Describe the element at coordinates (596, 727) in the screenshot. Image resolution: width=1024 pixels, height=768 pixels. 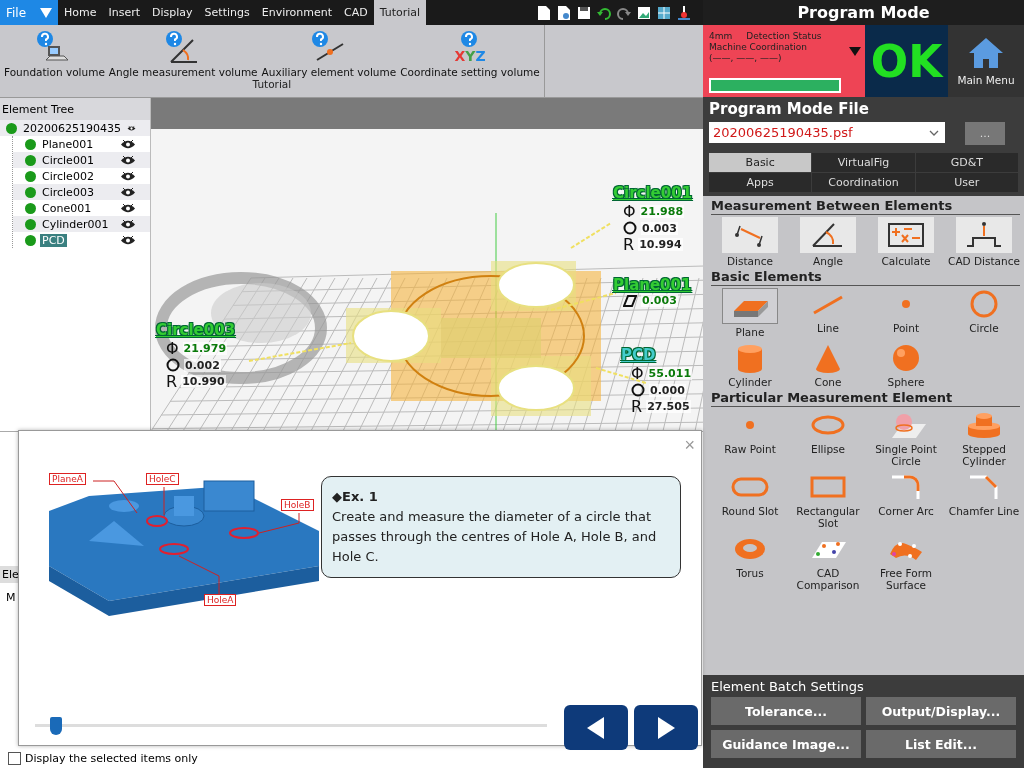
I see `previous-button` at that location.